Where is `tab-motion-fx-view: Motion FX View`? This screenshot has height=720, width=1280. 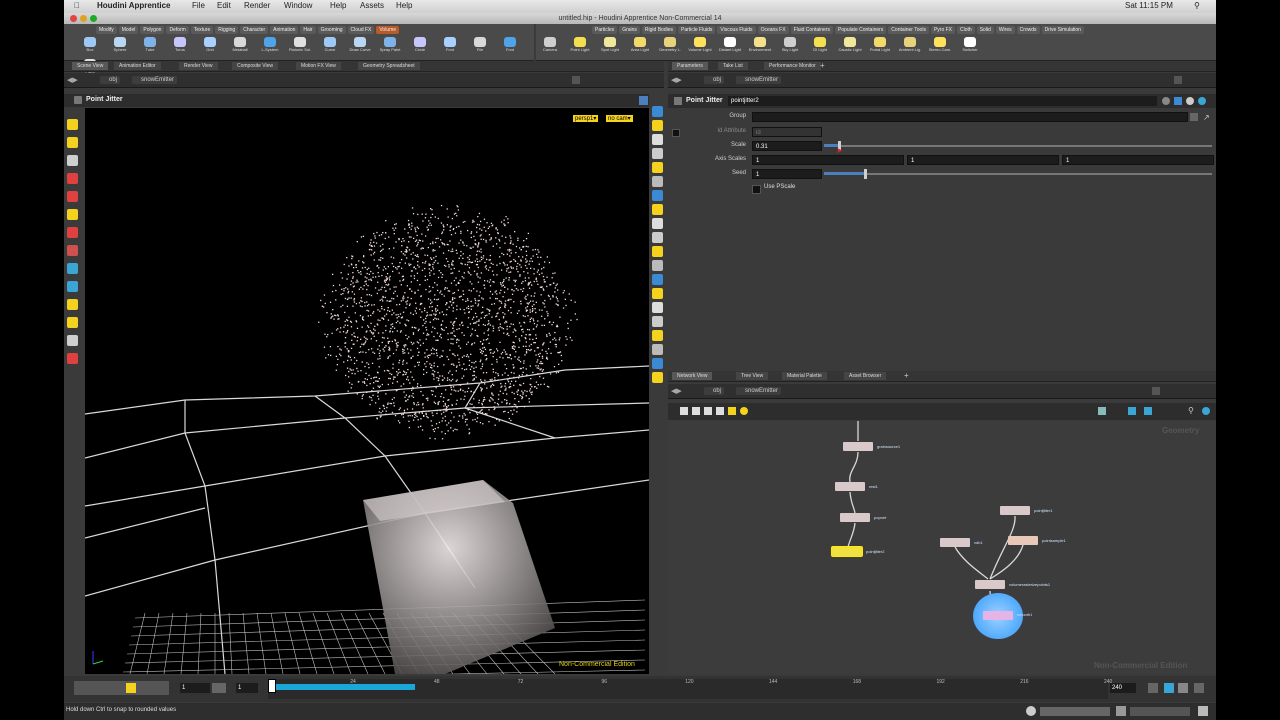 tab-motion-fx-view: Motion FX View is located at coordinates (318, 66).